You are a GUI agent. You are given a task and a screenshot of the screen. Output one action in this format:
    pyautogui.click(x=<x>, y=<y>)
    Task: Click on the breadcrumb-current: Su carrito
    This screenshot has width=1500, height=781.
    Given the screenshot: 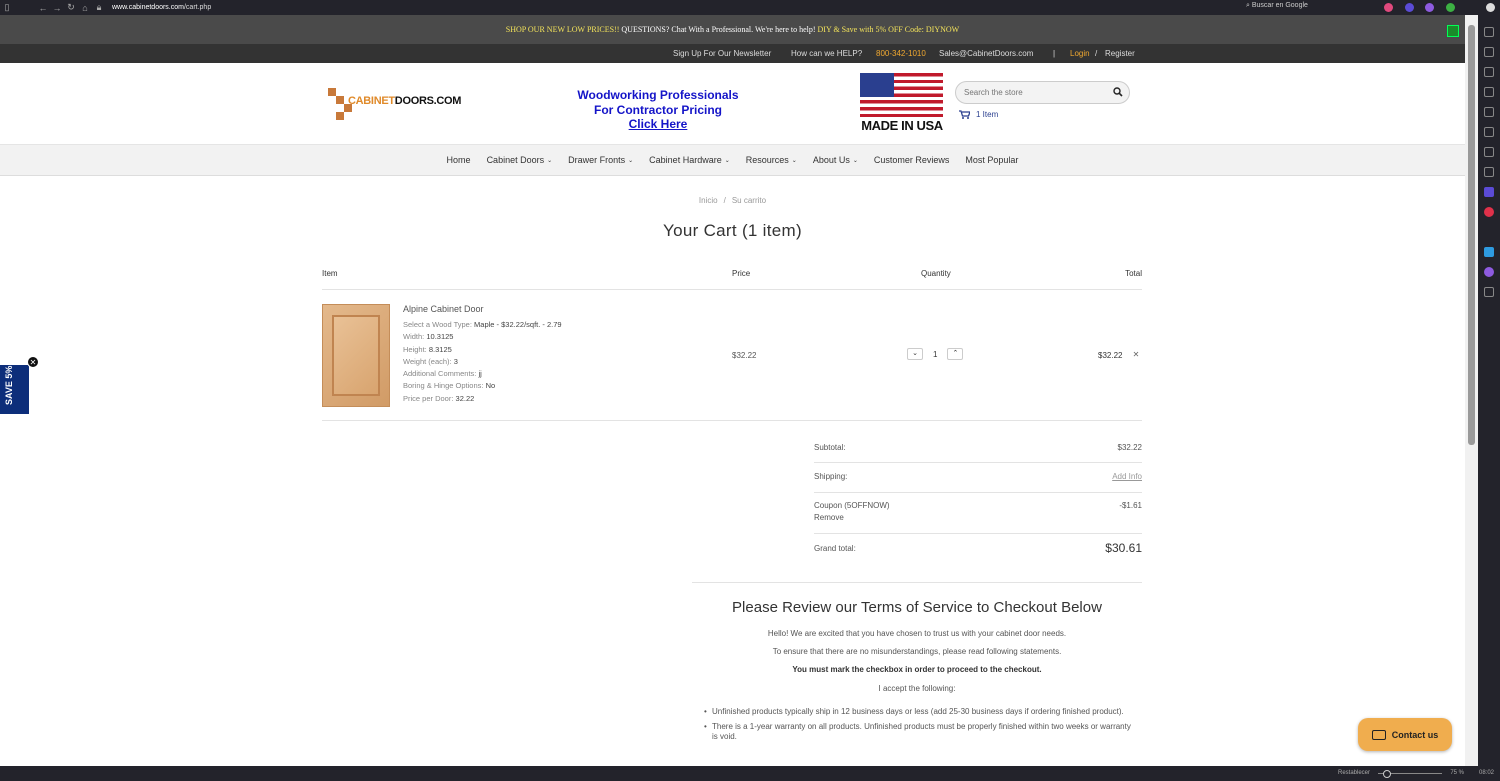 What is the action you would take?
    pyautogui.click(x=749, y=200)
    